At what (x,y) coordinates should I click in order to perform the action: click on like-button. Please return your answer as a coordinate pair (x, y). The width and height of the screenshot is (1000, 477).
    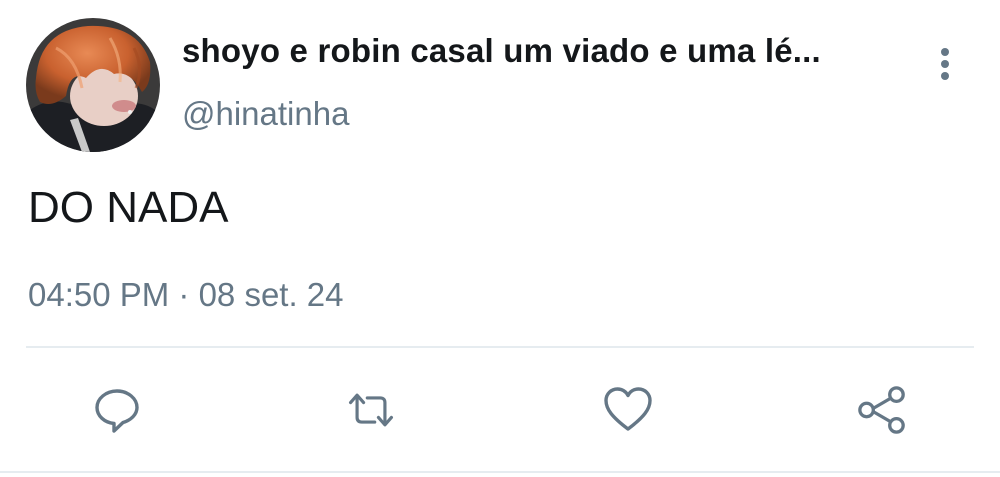
    Looking at the image, I should click on (628, 410).